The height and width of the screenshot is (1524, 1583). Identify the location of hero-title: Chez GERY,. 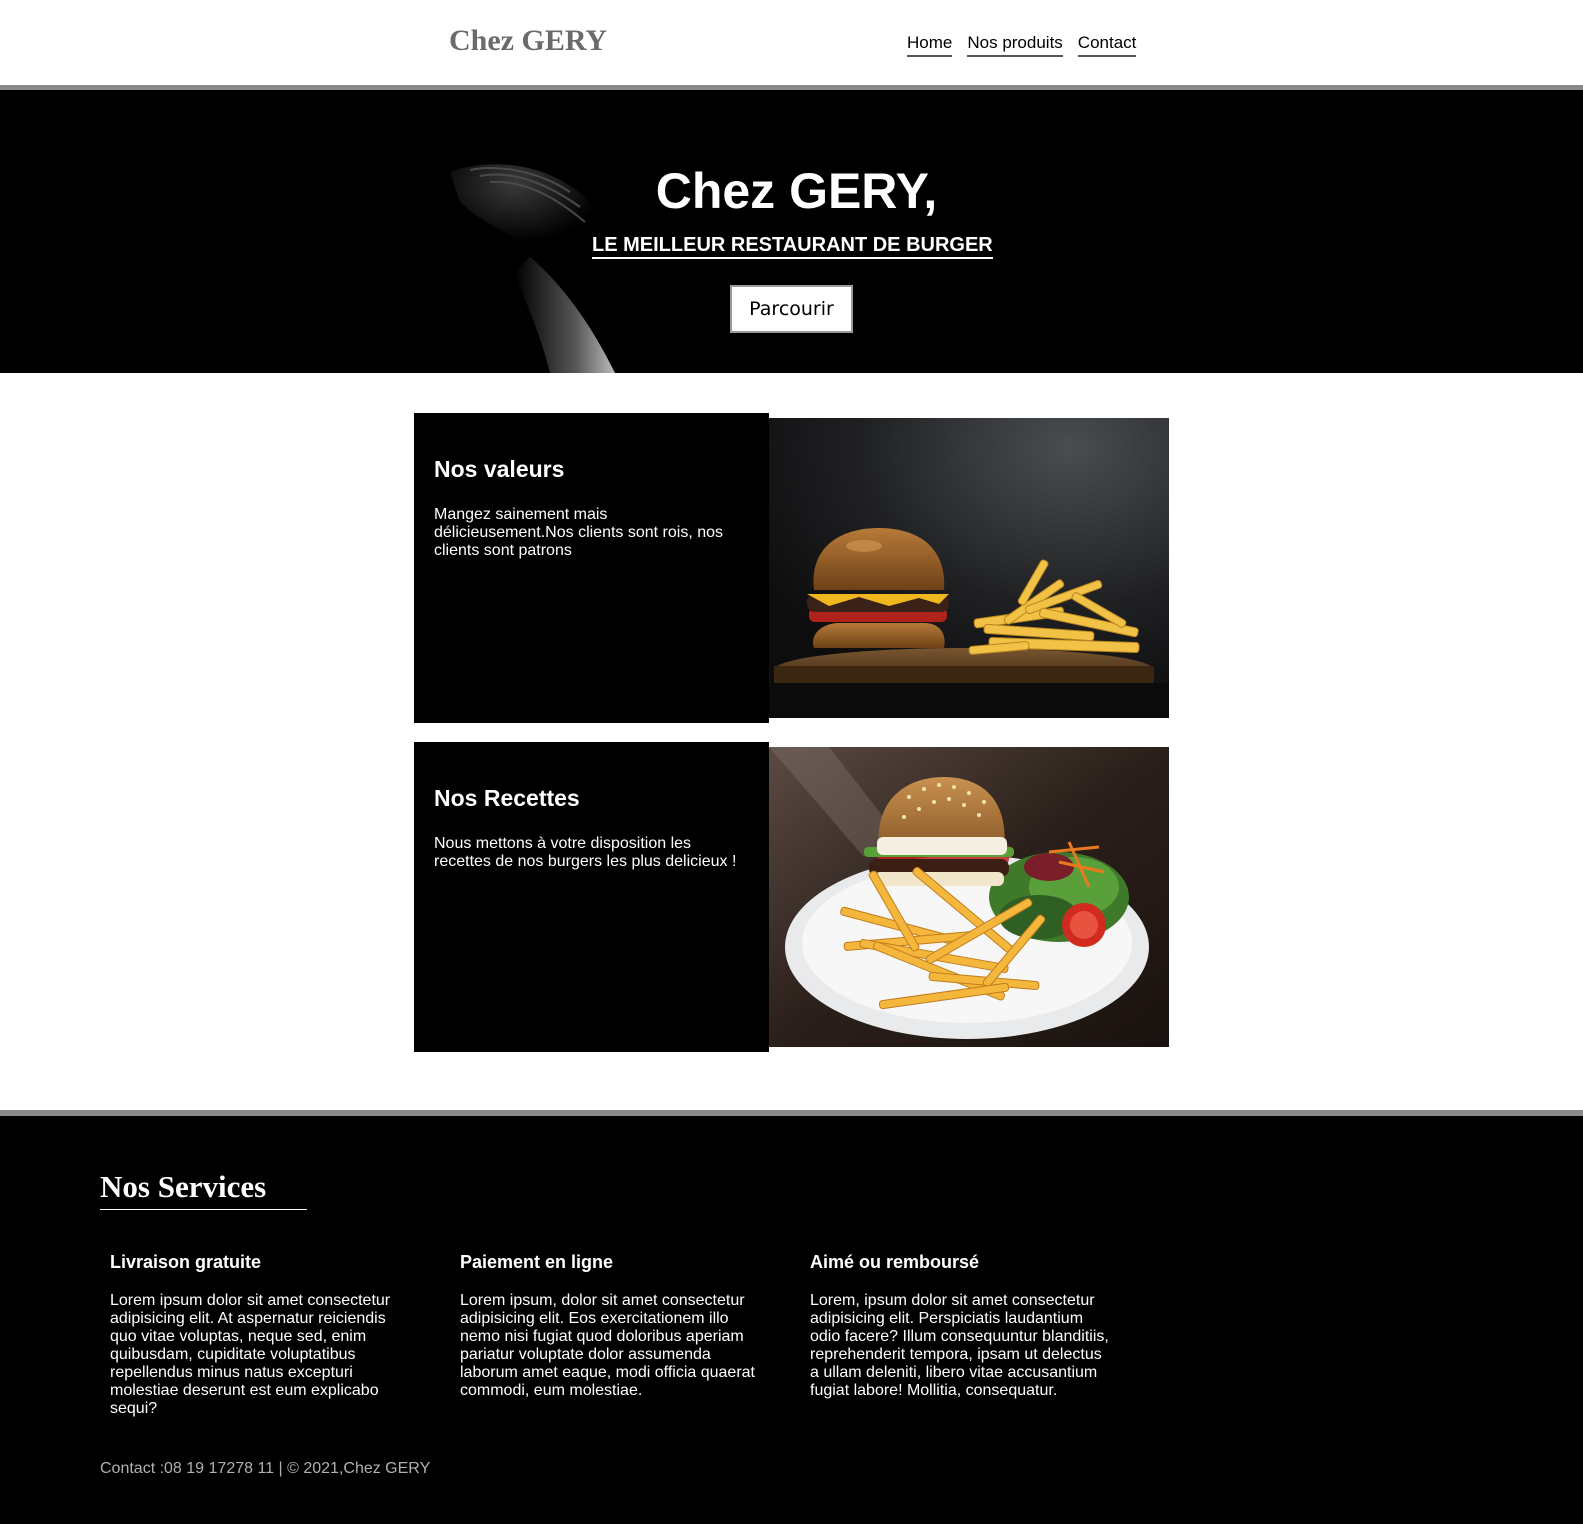
(796, 191).